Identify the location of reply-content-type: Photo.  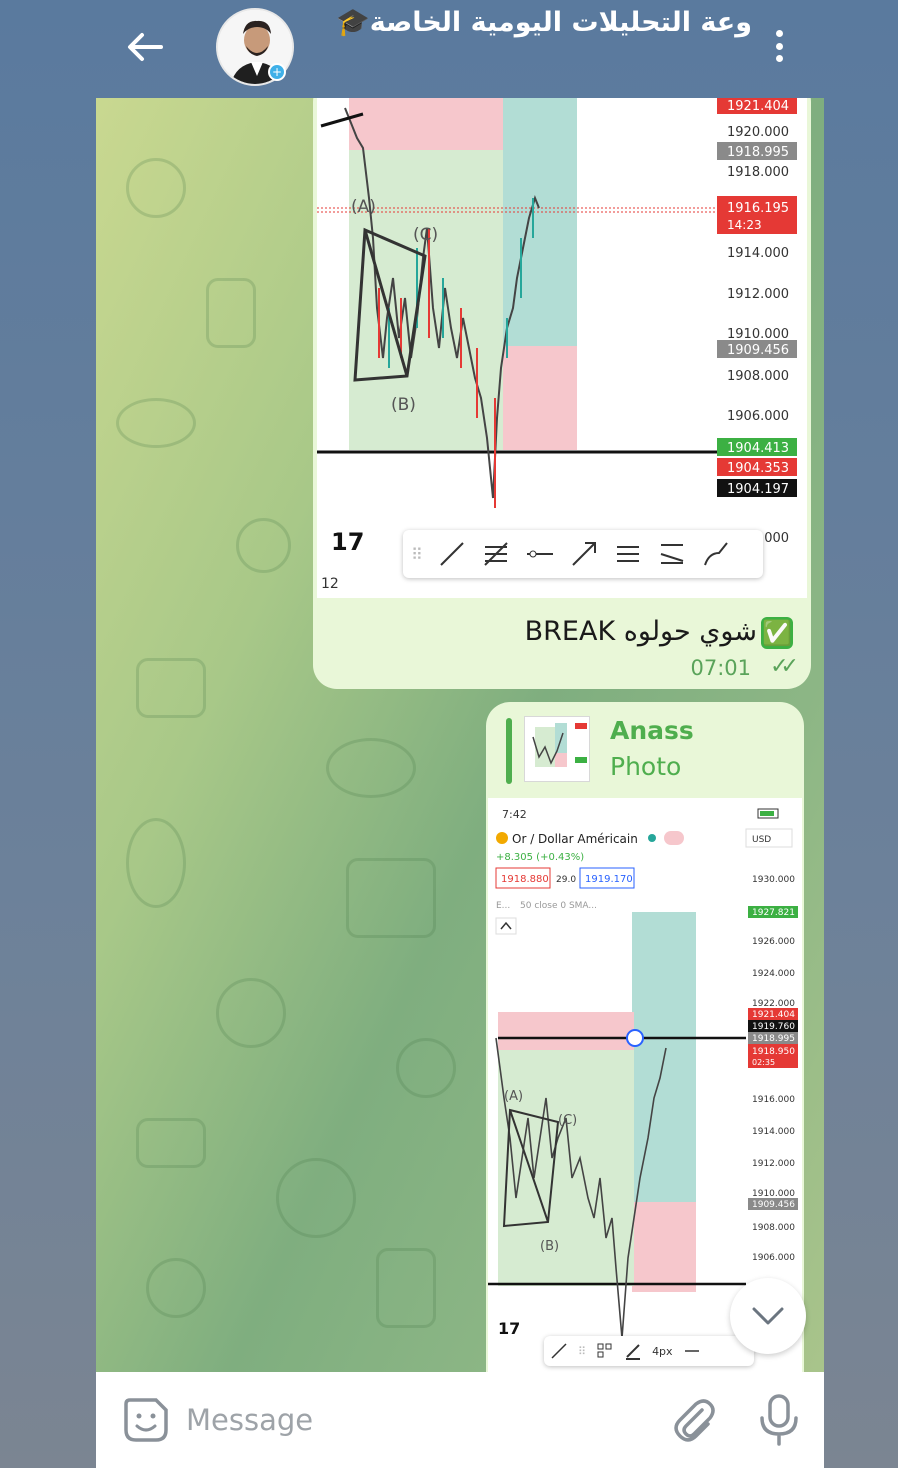
(646, 766).